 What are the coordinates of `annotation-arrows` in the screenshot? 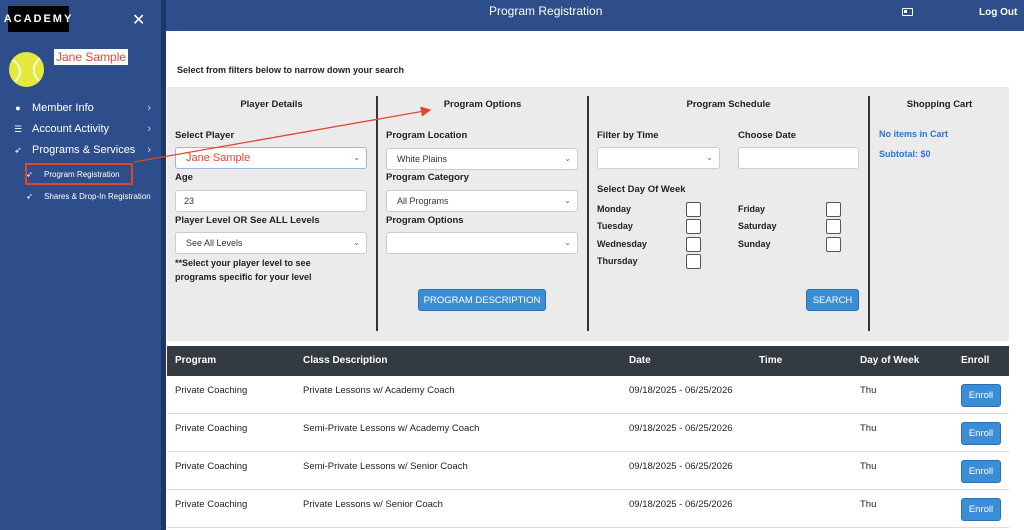 It's located at (282, 134).